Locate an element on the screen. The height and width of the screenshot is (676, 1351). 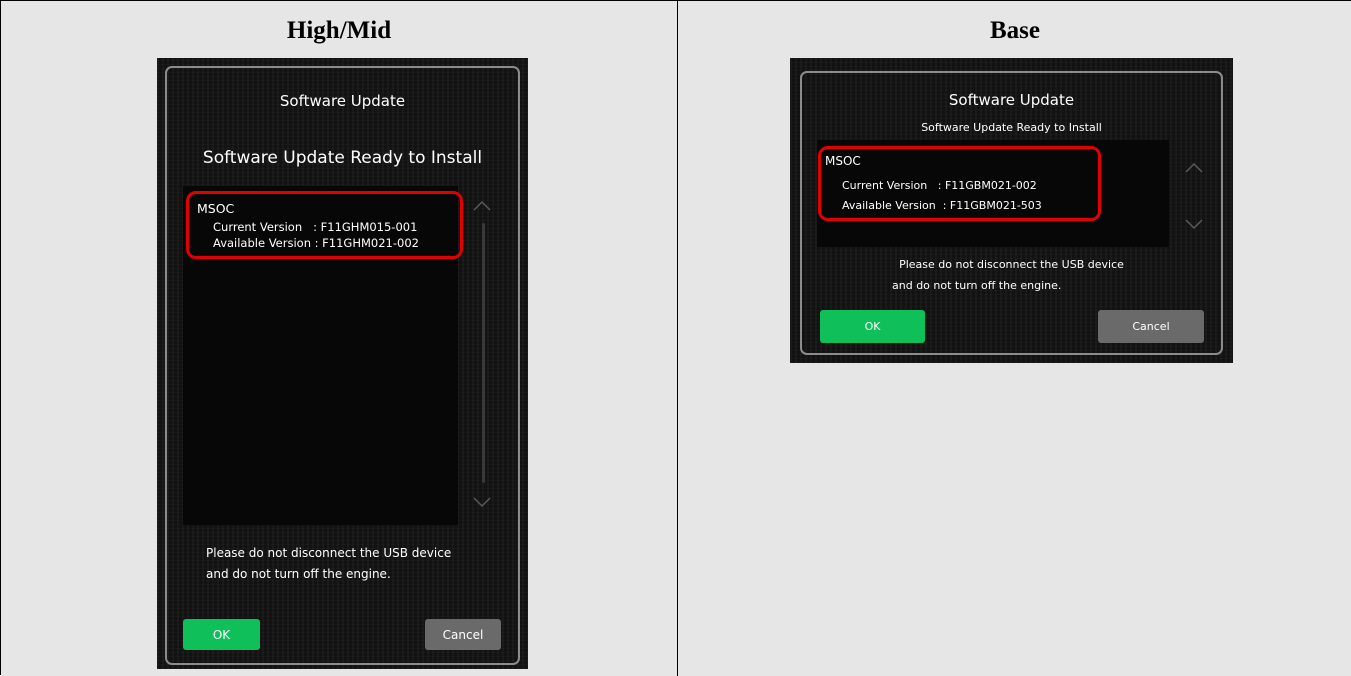
base-heading: Base is located at coordinates (1015, 30).